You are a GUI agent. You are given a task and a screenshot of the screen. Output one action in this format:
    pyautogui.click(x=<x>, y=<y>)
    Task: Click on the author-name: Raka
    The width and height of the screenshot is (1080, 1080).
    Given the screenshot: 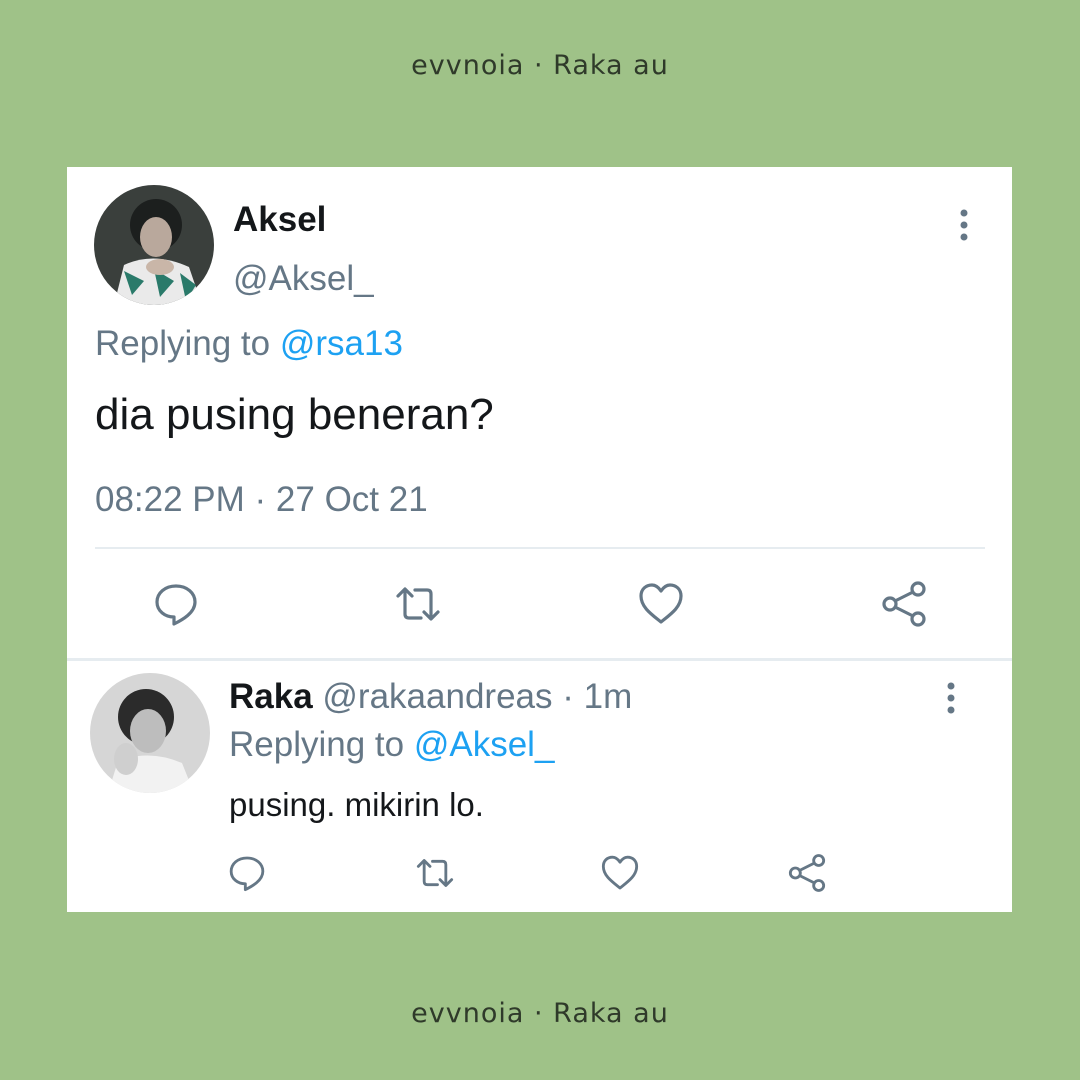 What is the action you would take?
    pyautogui.click(x=271, y=696)
    